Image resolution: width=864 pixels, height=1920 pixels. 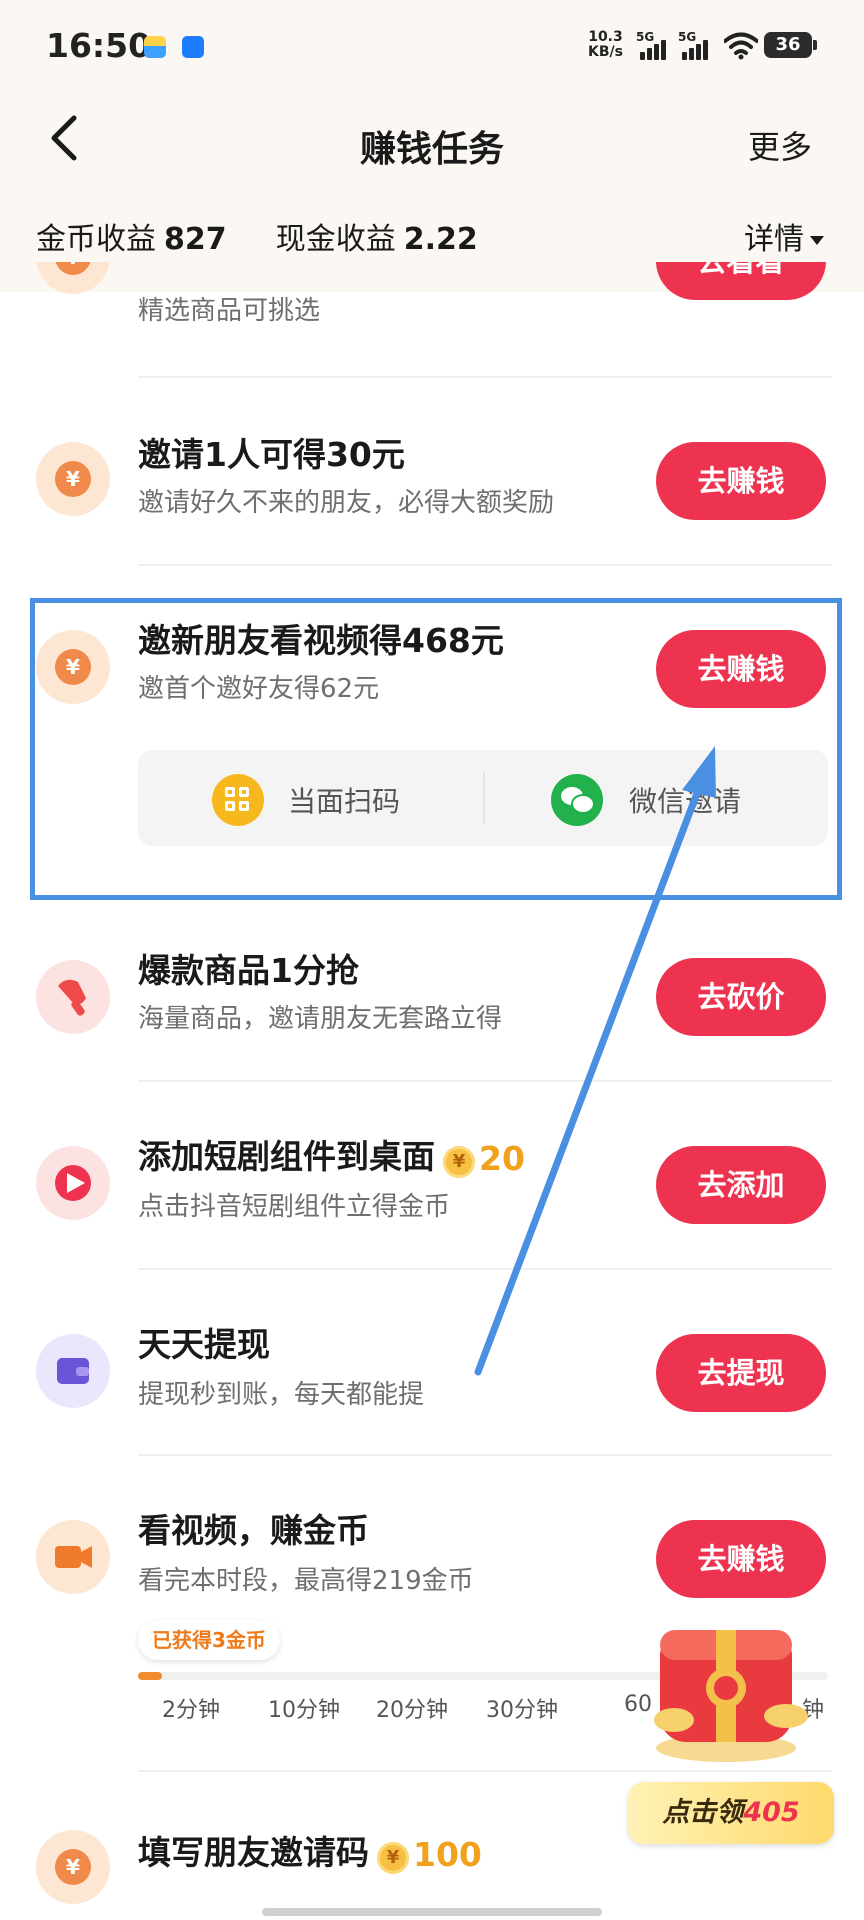 I want to click on task-item: 添加短剧组件到桌面 ¥20 点击抖音短剧组件立得金币 去添加, so click(x=432, y=1186).